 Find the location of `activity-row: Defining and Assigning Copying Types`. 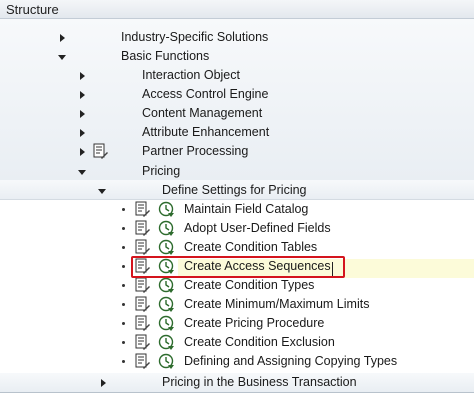

activity-row: Defining and Assigning Copying Types is located at coordinates (237, 361).